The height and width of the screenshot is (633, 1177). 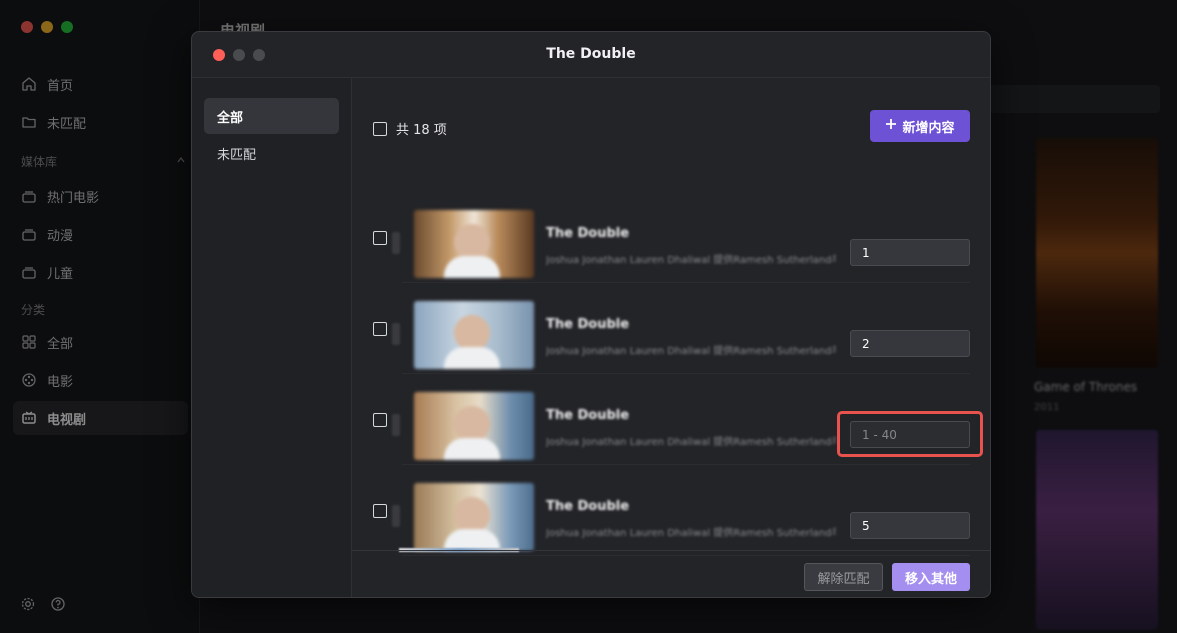 I want to click on episode-number-input: 1 - 40, so click(x=910, y=434).